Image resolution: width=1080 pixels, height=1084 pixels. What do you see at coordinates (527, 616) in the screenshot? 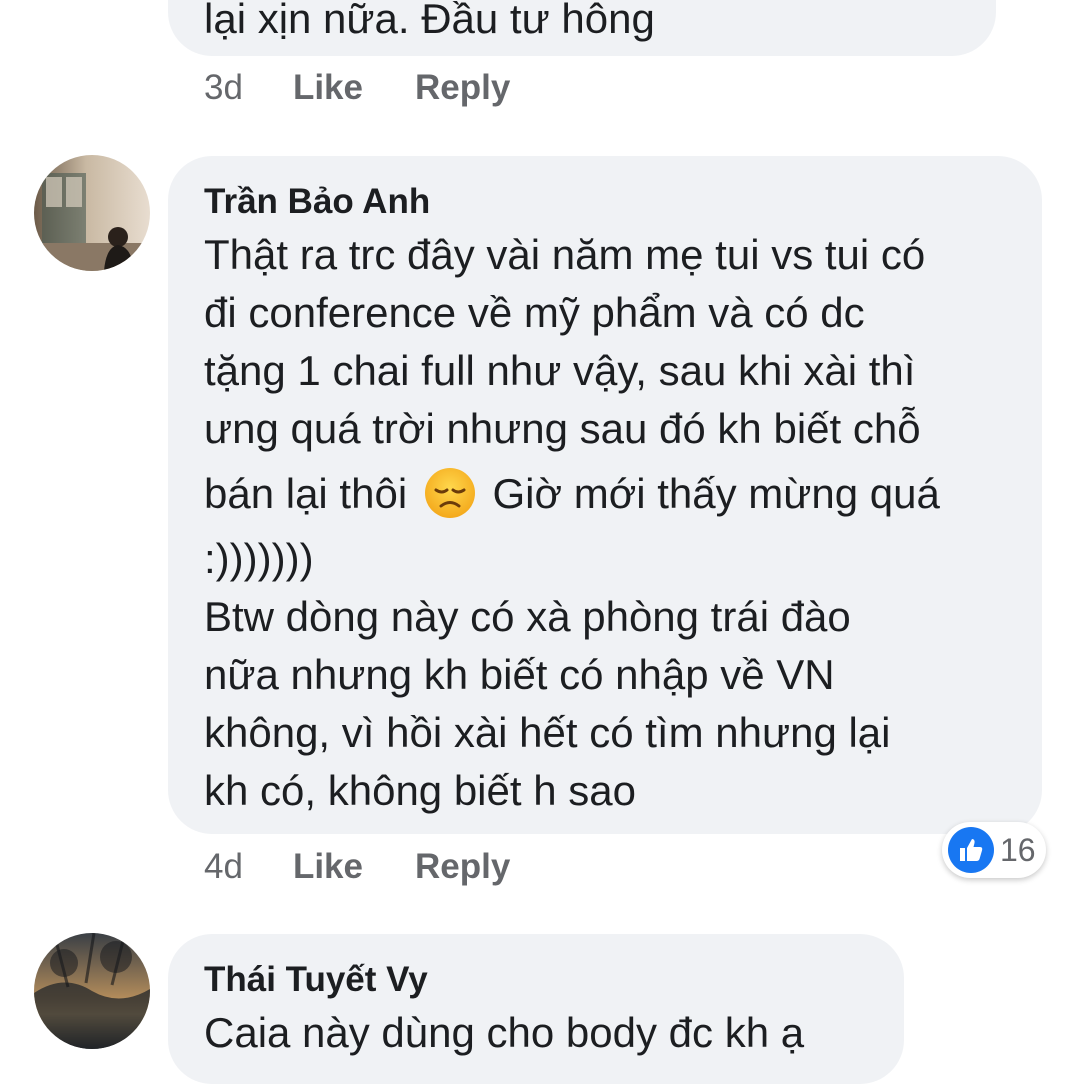
I see `comment-text-line: Btw dòng này có xà phòng trái đào` at bounding box center [527, 616].